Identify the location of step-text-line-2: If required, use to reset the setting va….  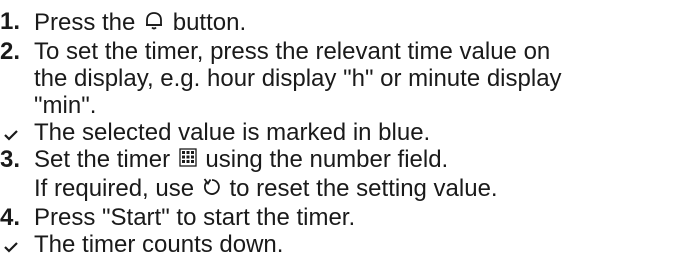
(355, 189).